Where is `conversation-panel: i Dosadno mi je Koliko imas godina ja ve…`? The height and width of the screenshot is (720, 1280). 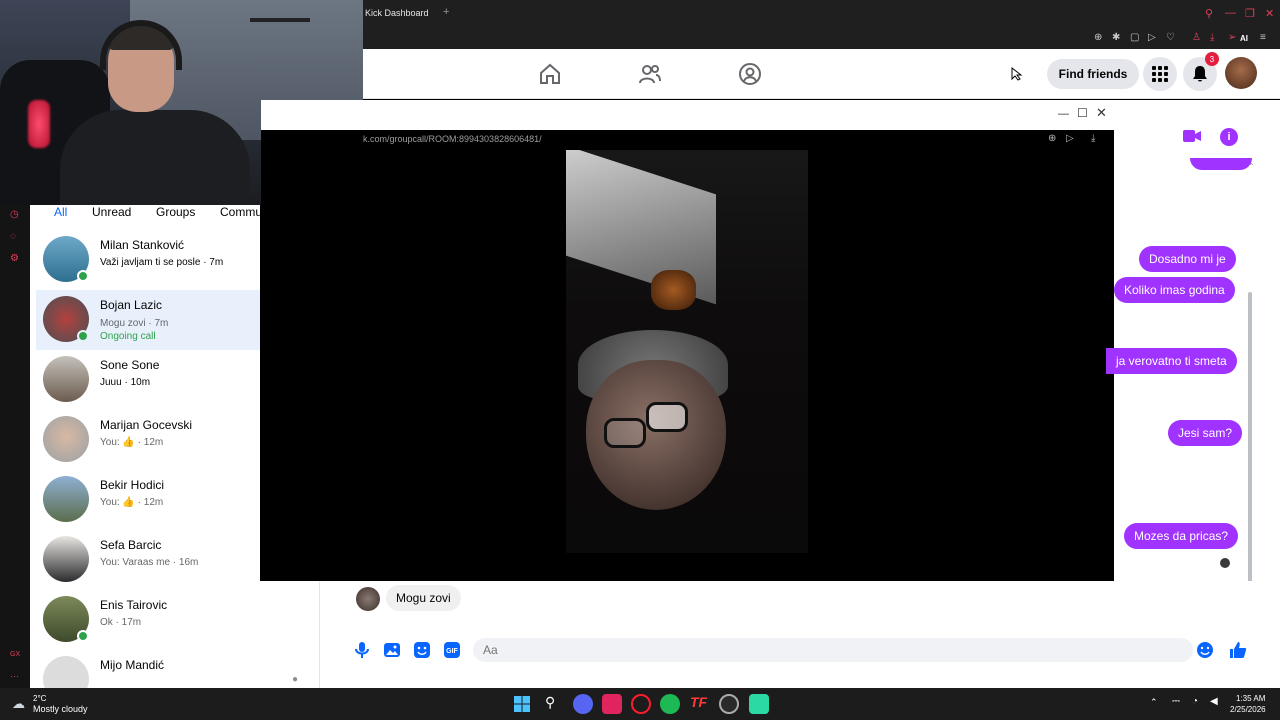
conversation-panel: i Dosadno mi je Koliko imas godina ja ve… is located at coordinates (1193, 340).